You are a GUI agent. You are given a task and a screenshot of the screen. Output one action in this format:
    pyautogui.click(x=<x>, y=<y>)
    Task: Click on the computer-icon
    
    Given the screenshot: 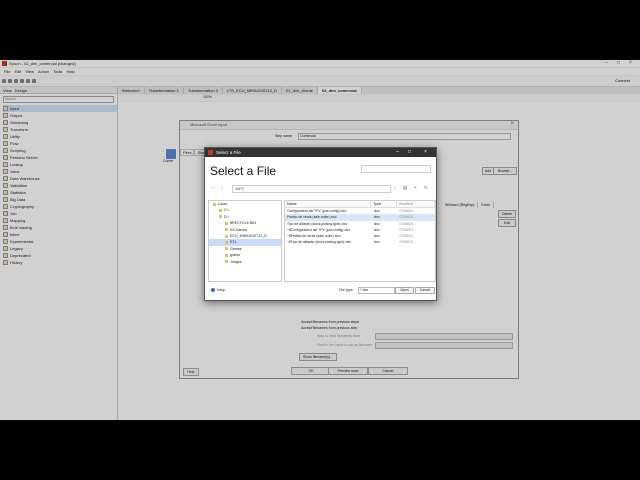 What is the action you would take?
    pyautogui.click(x=214, y=204)
    